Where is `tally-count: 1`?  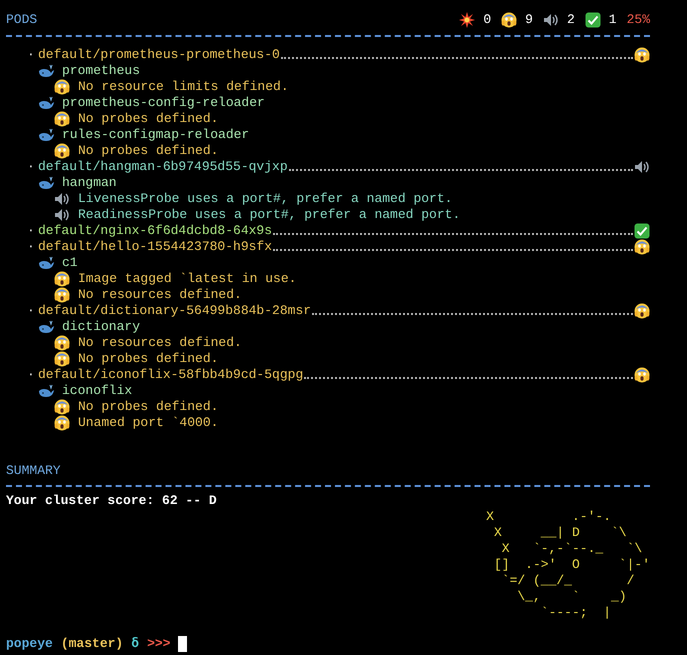 tally-count: 1 is located at coordinates (612, 20).